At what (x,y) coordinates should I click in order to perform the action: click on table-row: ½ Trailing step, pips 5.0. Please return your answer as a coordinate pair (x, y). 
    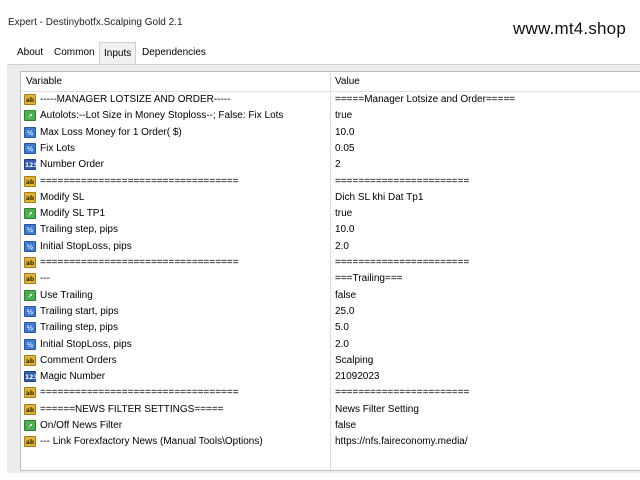
    Looking at the image, I should click on (330, 328).